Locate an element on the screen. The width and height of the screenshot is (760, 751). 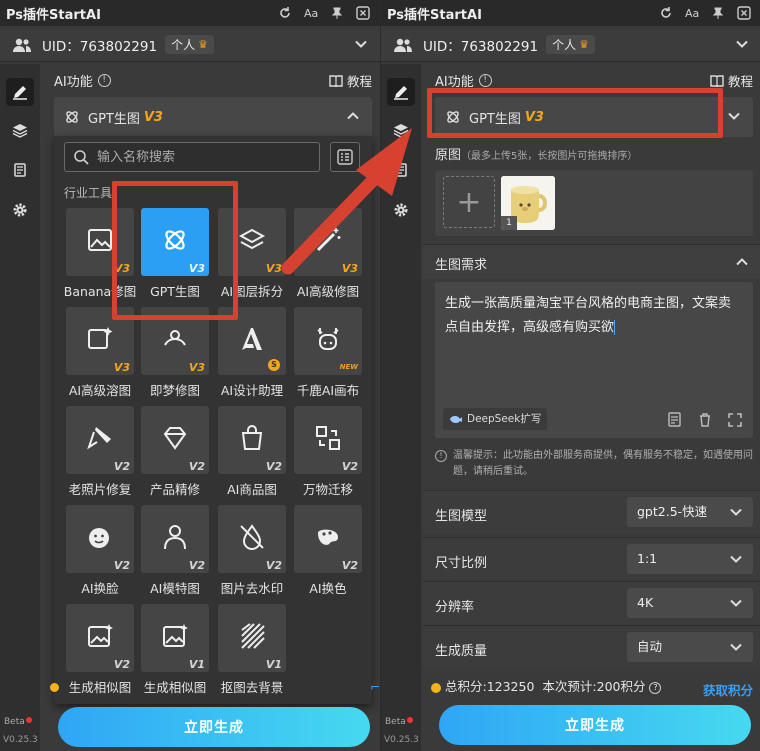
points-footer: 总积分:123250 本次预计:200积分 ? 获取积分 is located at coordinates (591, 688).